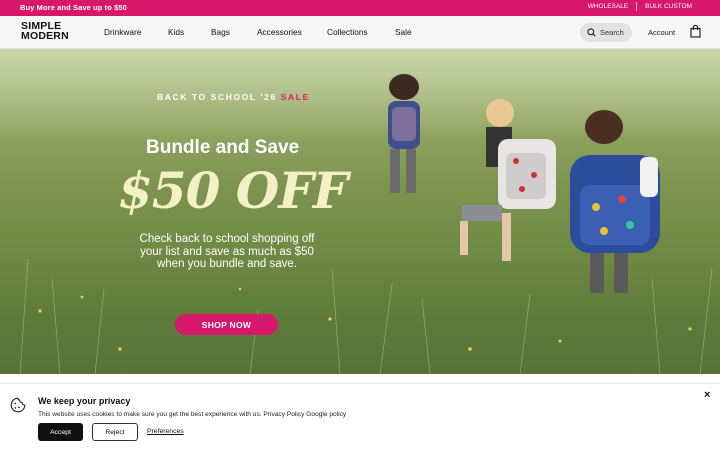  Describe the element at coordinates (295, 97) in the screenshot. I see `eyebrow-sale: SALE` at that location.